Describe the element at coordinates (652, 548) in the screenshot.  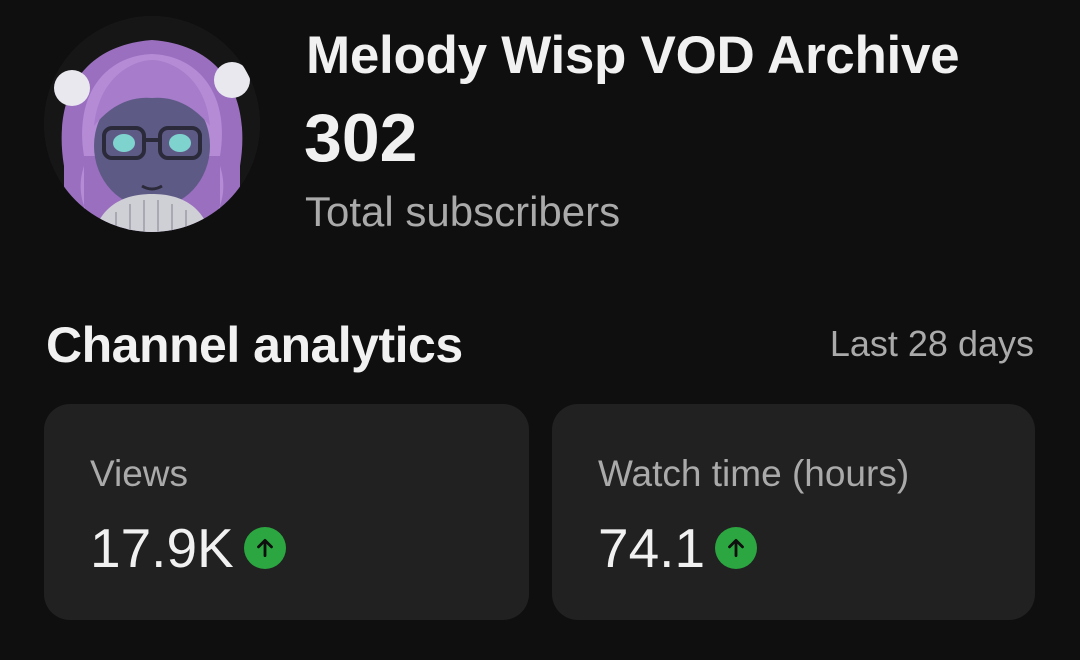
I see `watch-time-value: 74.1` at that location.